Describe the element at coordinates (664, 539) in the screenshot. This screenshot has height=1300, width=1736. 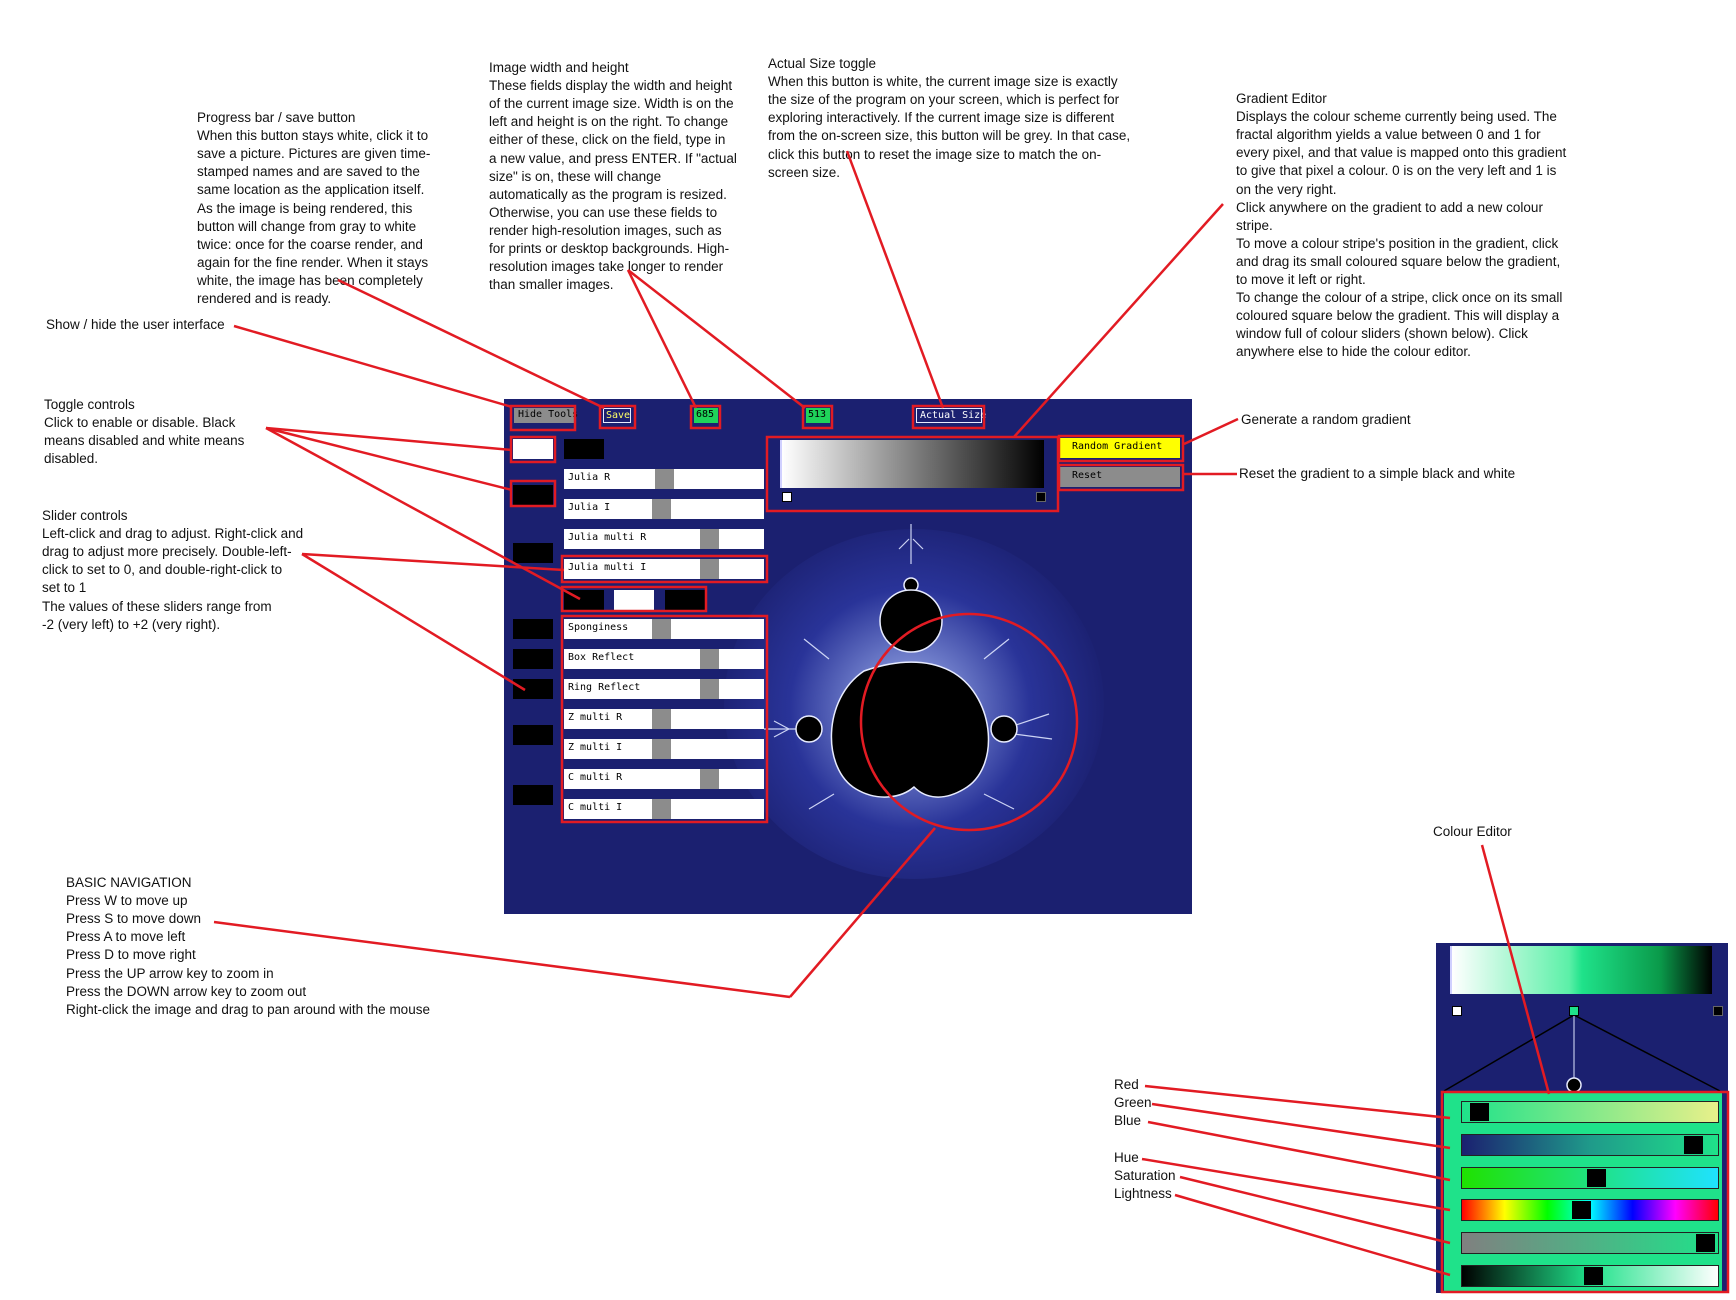
I see `slider-julia-multi-r: Julia multi R` at that location.